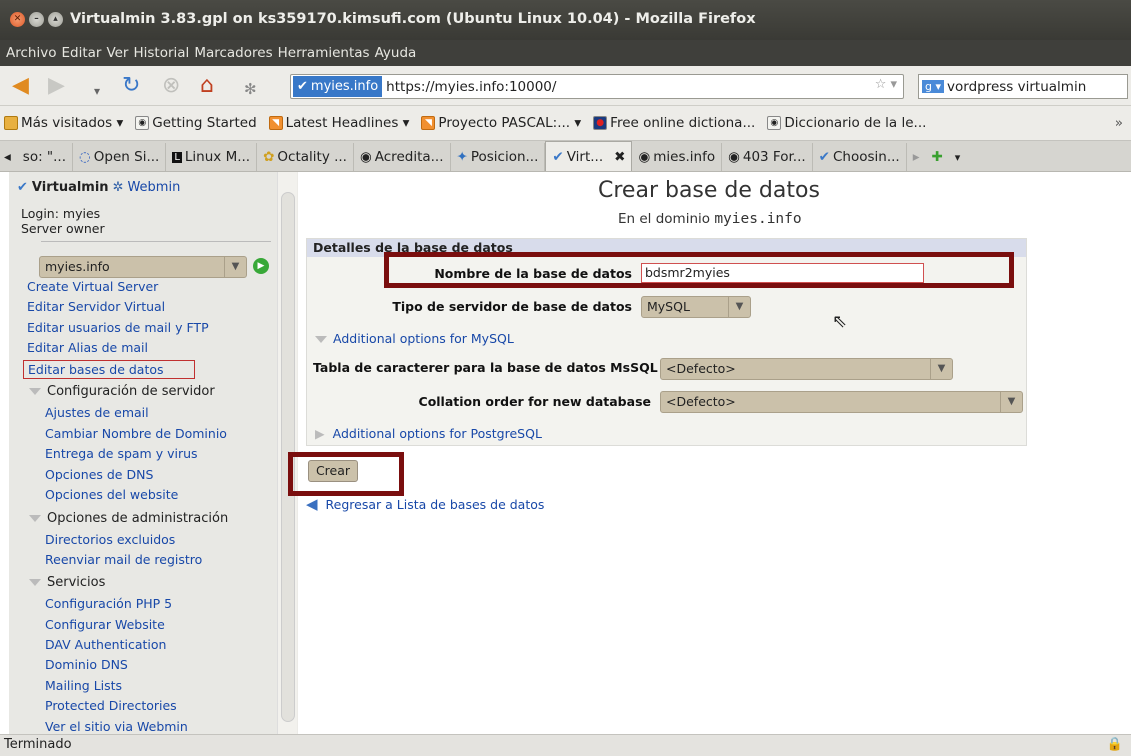 This screenshot has height=756, width=1131. What do you see at coordinates (99, 474) in the screenshot?
I see `link-opciones-dns: Opciones de DNS` at bounding box center [99, 474].